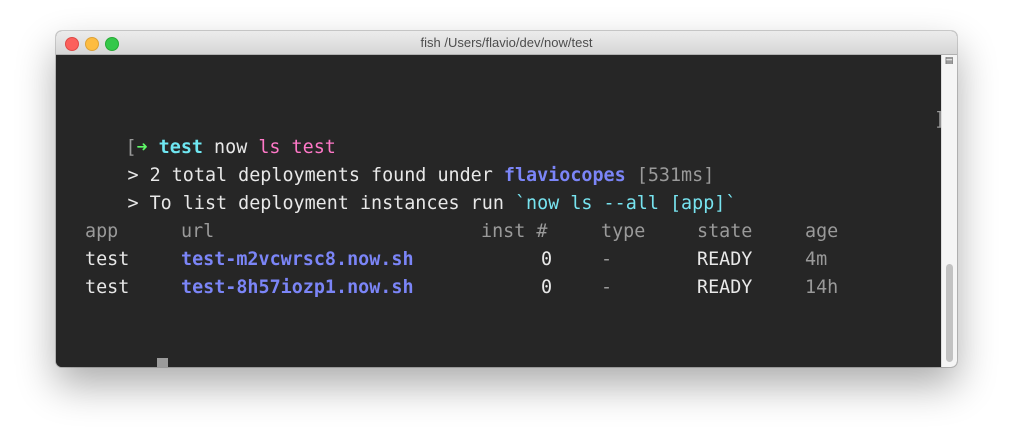 The width and height of the screenshot is (1013, 447). Describe the element at coordinates (949, 313) in the screenshot. I see `scrollbar-thumb` at that location.